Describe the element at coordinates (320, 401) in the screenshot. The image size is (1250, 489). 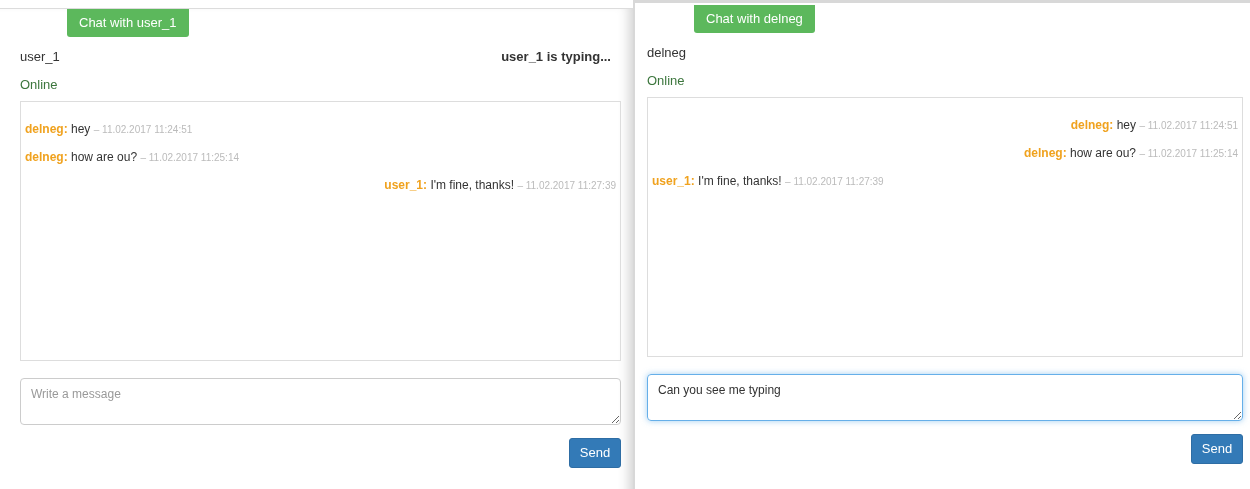
I see `message-input: Write a message` at that location.